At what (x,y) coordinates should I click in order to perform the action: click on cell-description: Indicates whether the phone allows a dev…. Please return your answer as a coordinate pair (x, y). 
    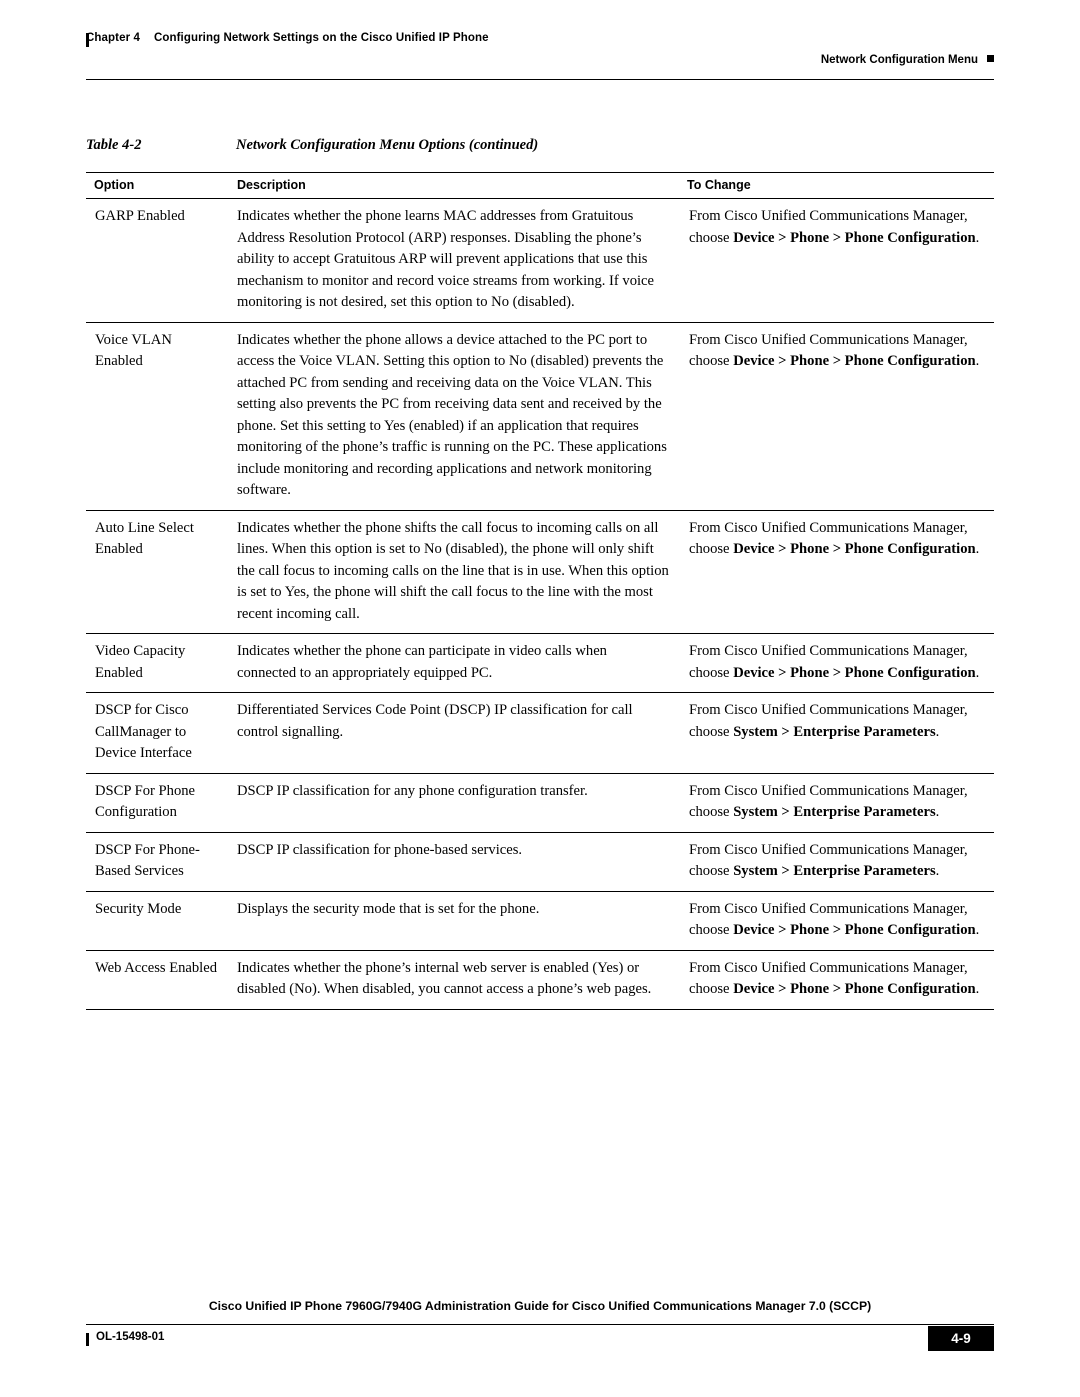
    Looking at the image, I should click on (454, 416).